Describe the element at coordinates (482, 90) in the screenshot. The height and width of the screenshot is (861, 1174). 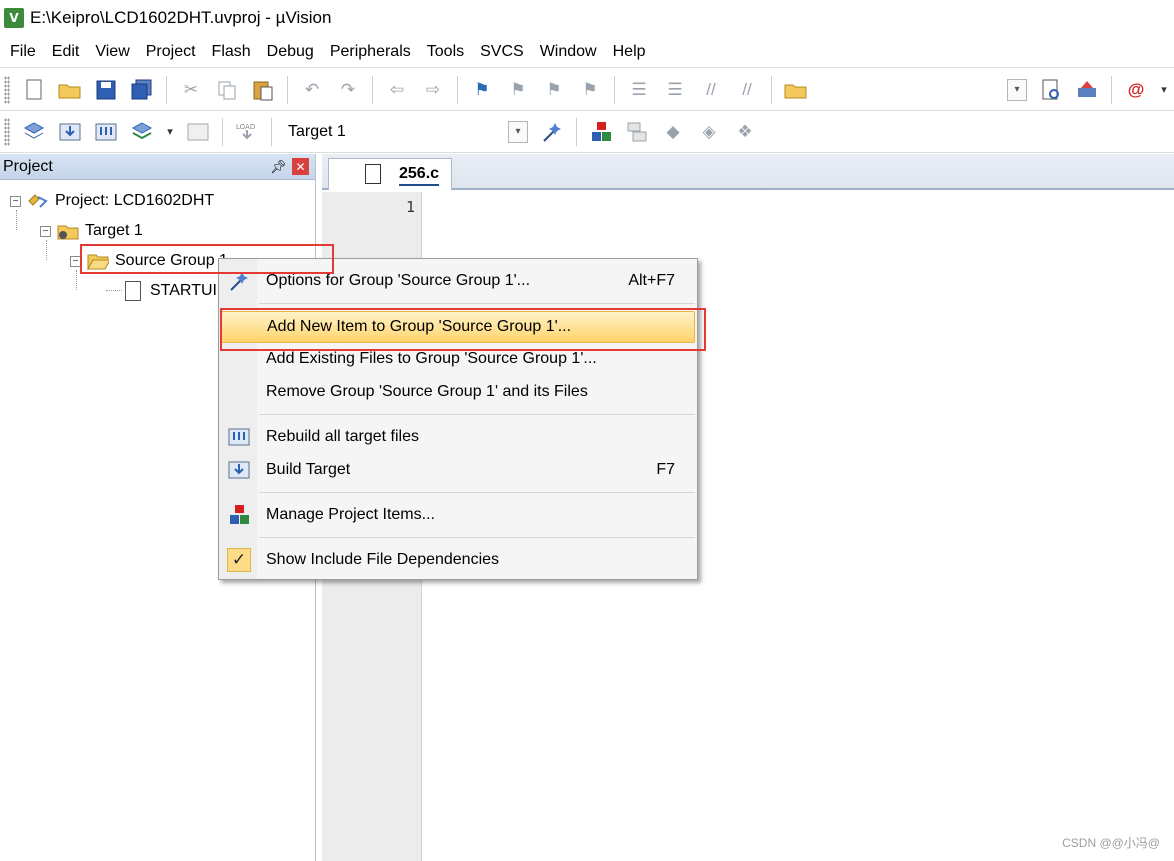
I see `bookmark-flag-icon: ⚑` at that location.